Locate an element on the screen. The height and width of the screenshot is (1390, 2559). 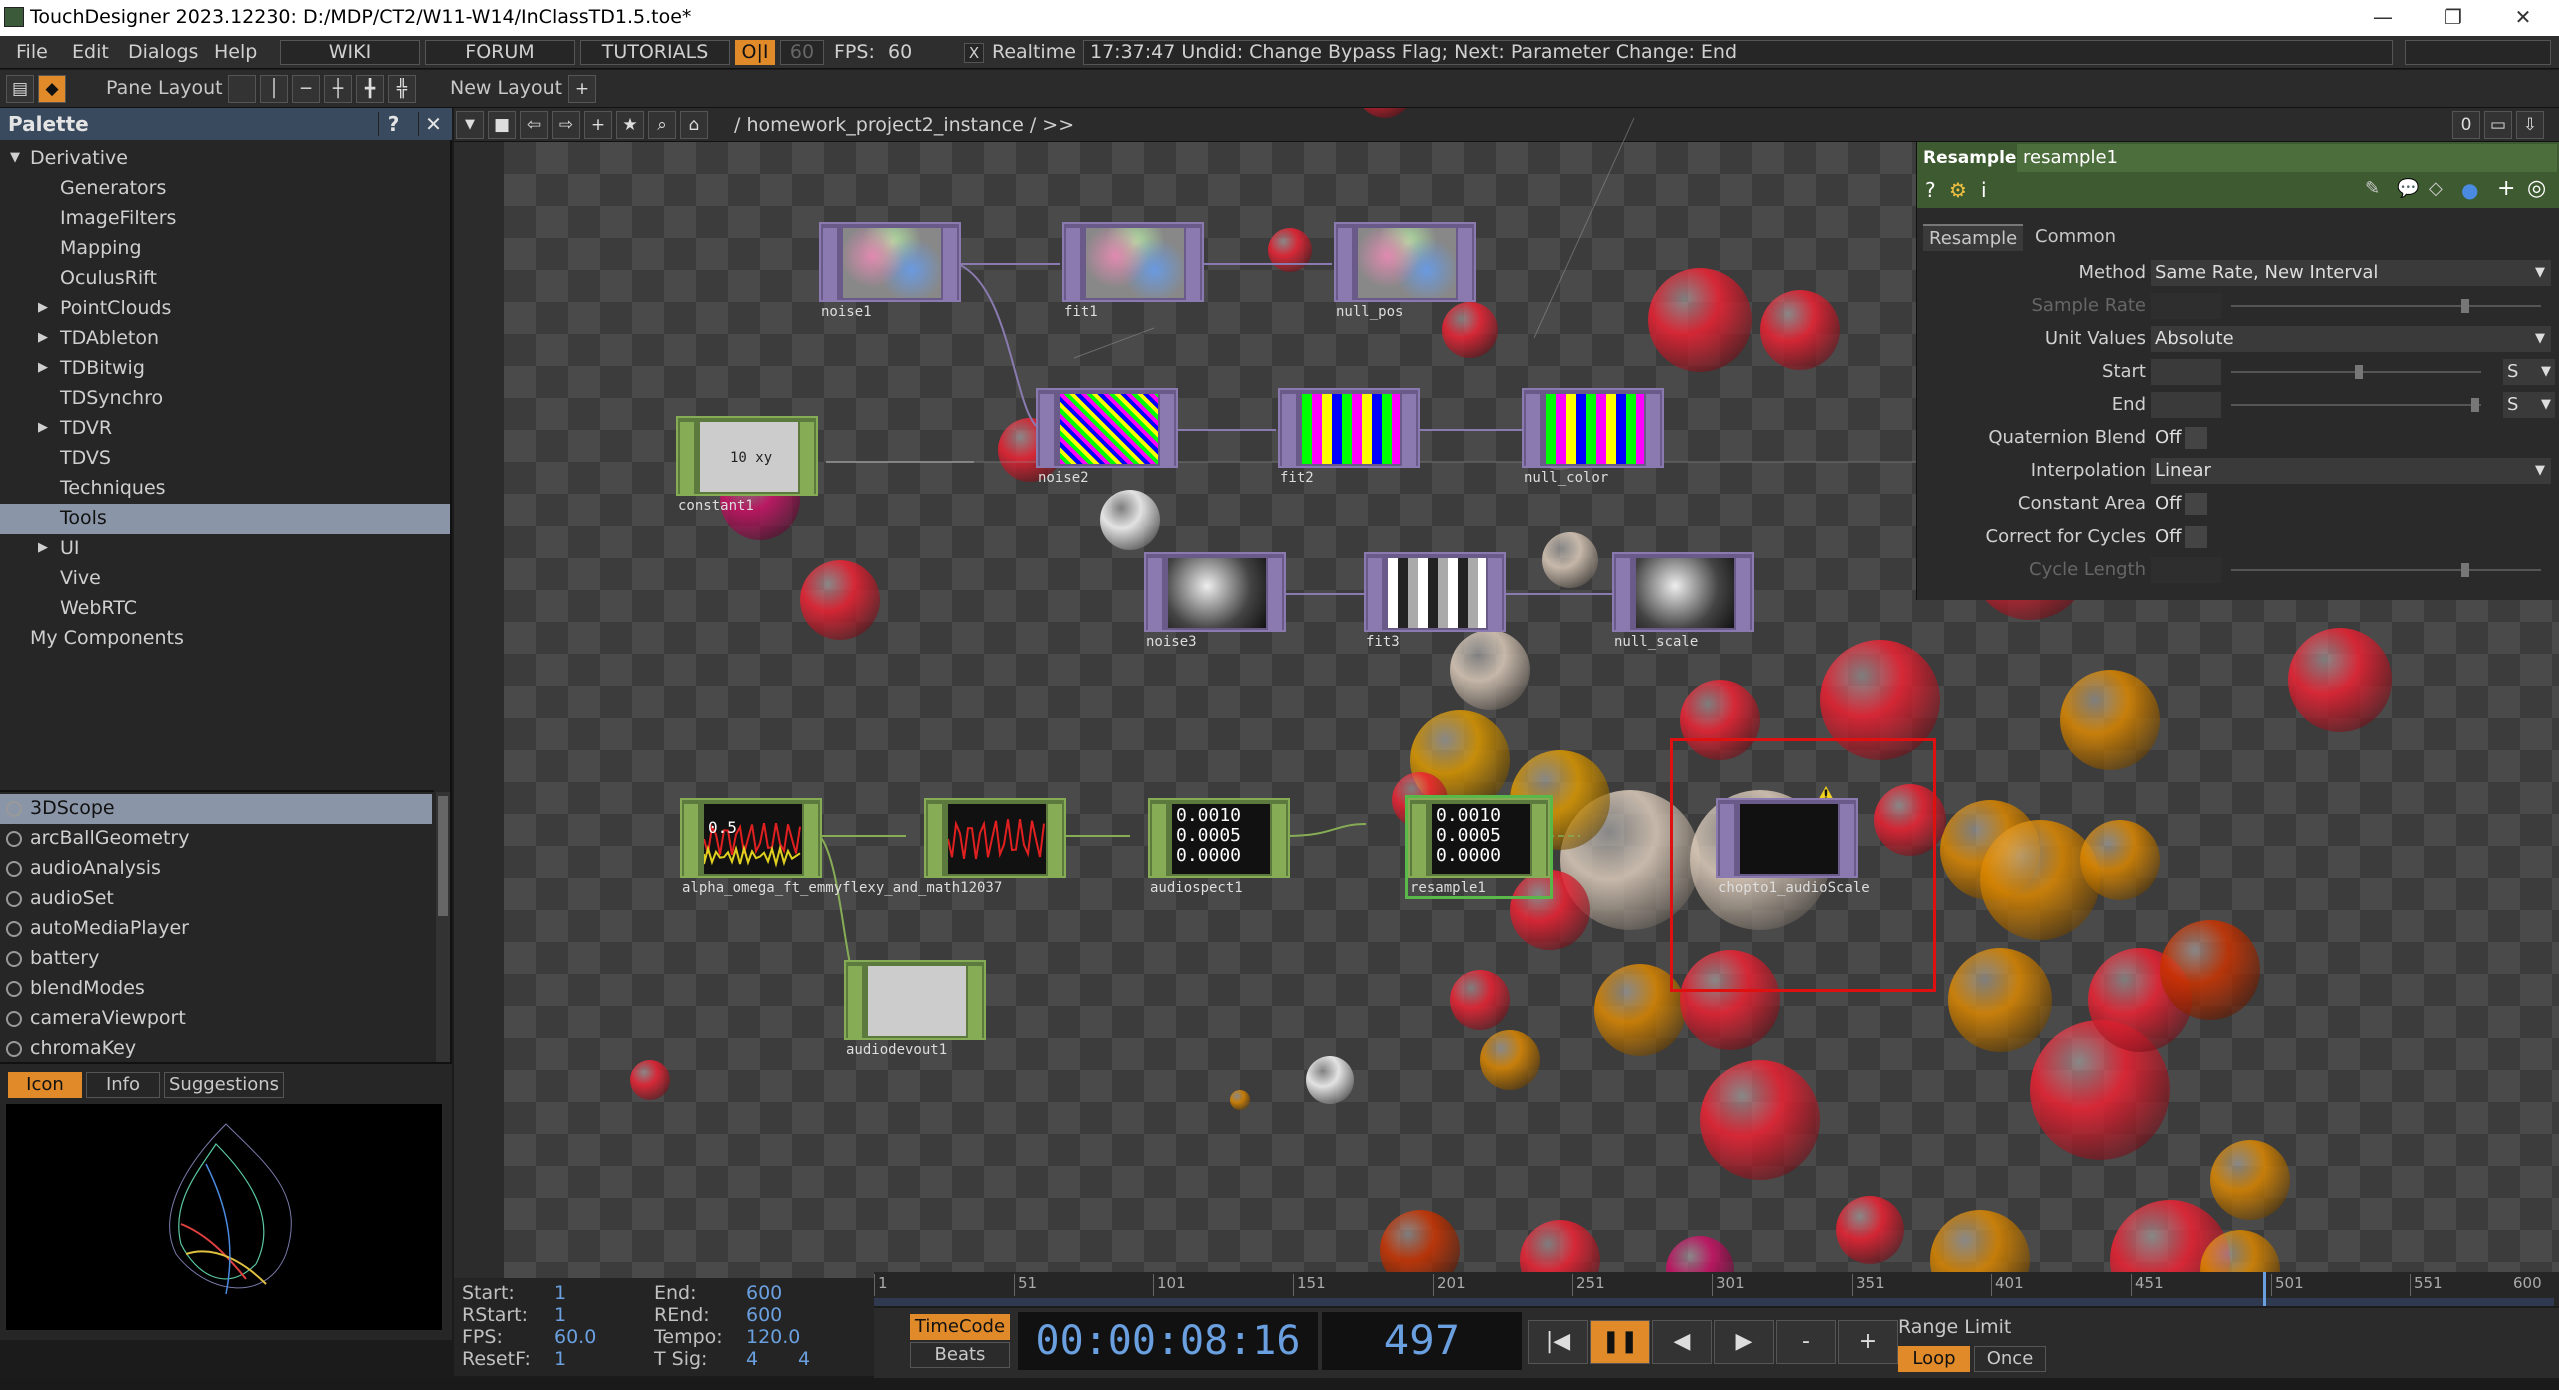
pause-button: ❚❚ is located at coordinates (1620, 1342).